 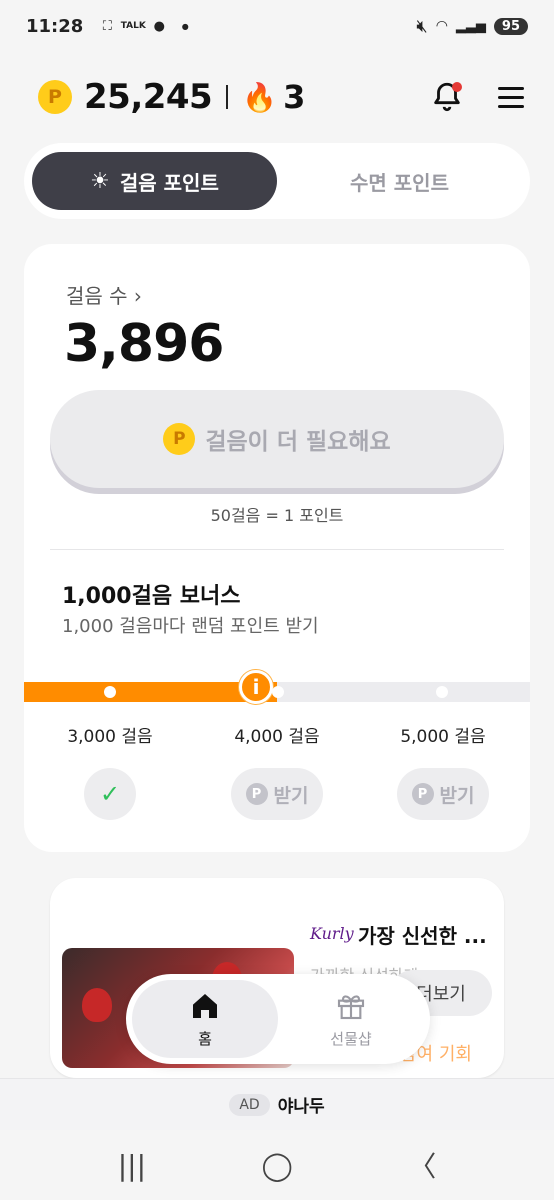 I want to click on bonus-progress-track: i, so click(x=277, y=687).